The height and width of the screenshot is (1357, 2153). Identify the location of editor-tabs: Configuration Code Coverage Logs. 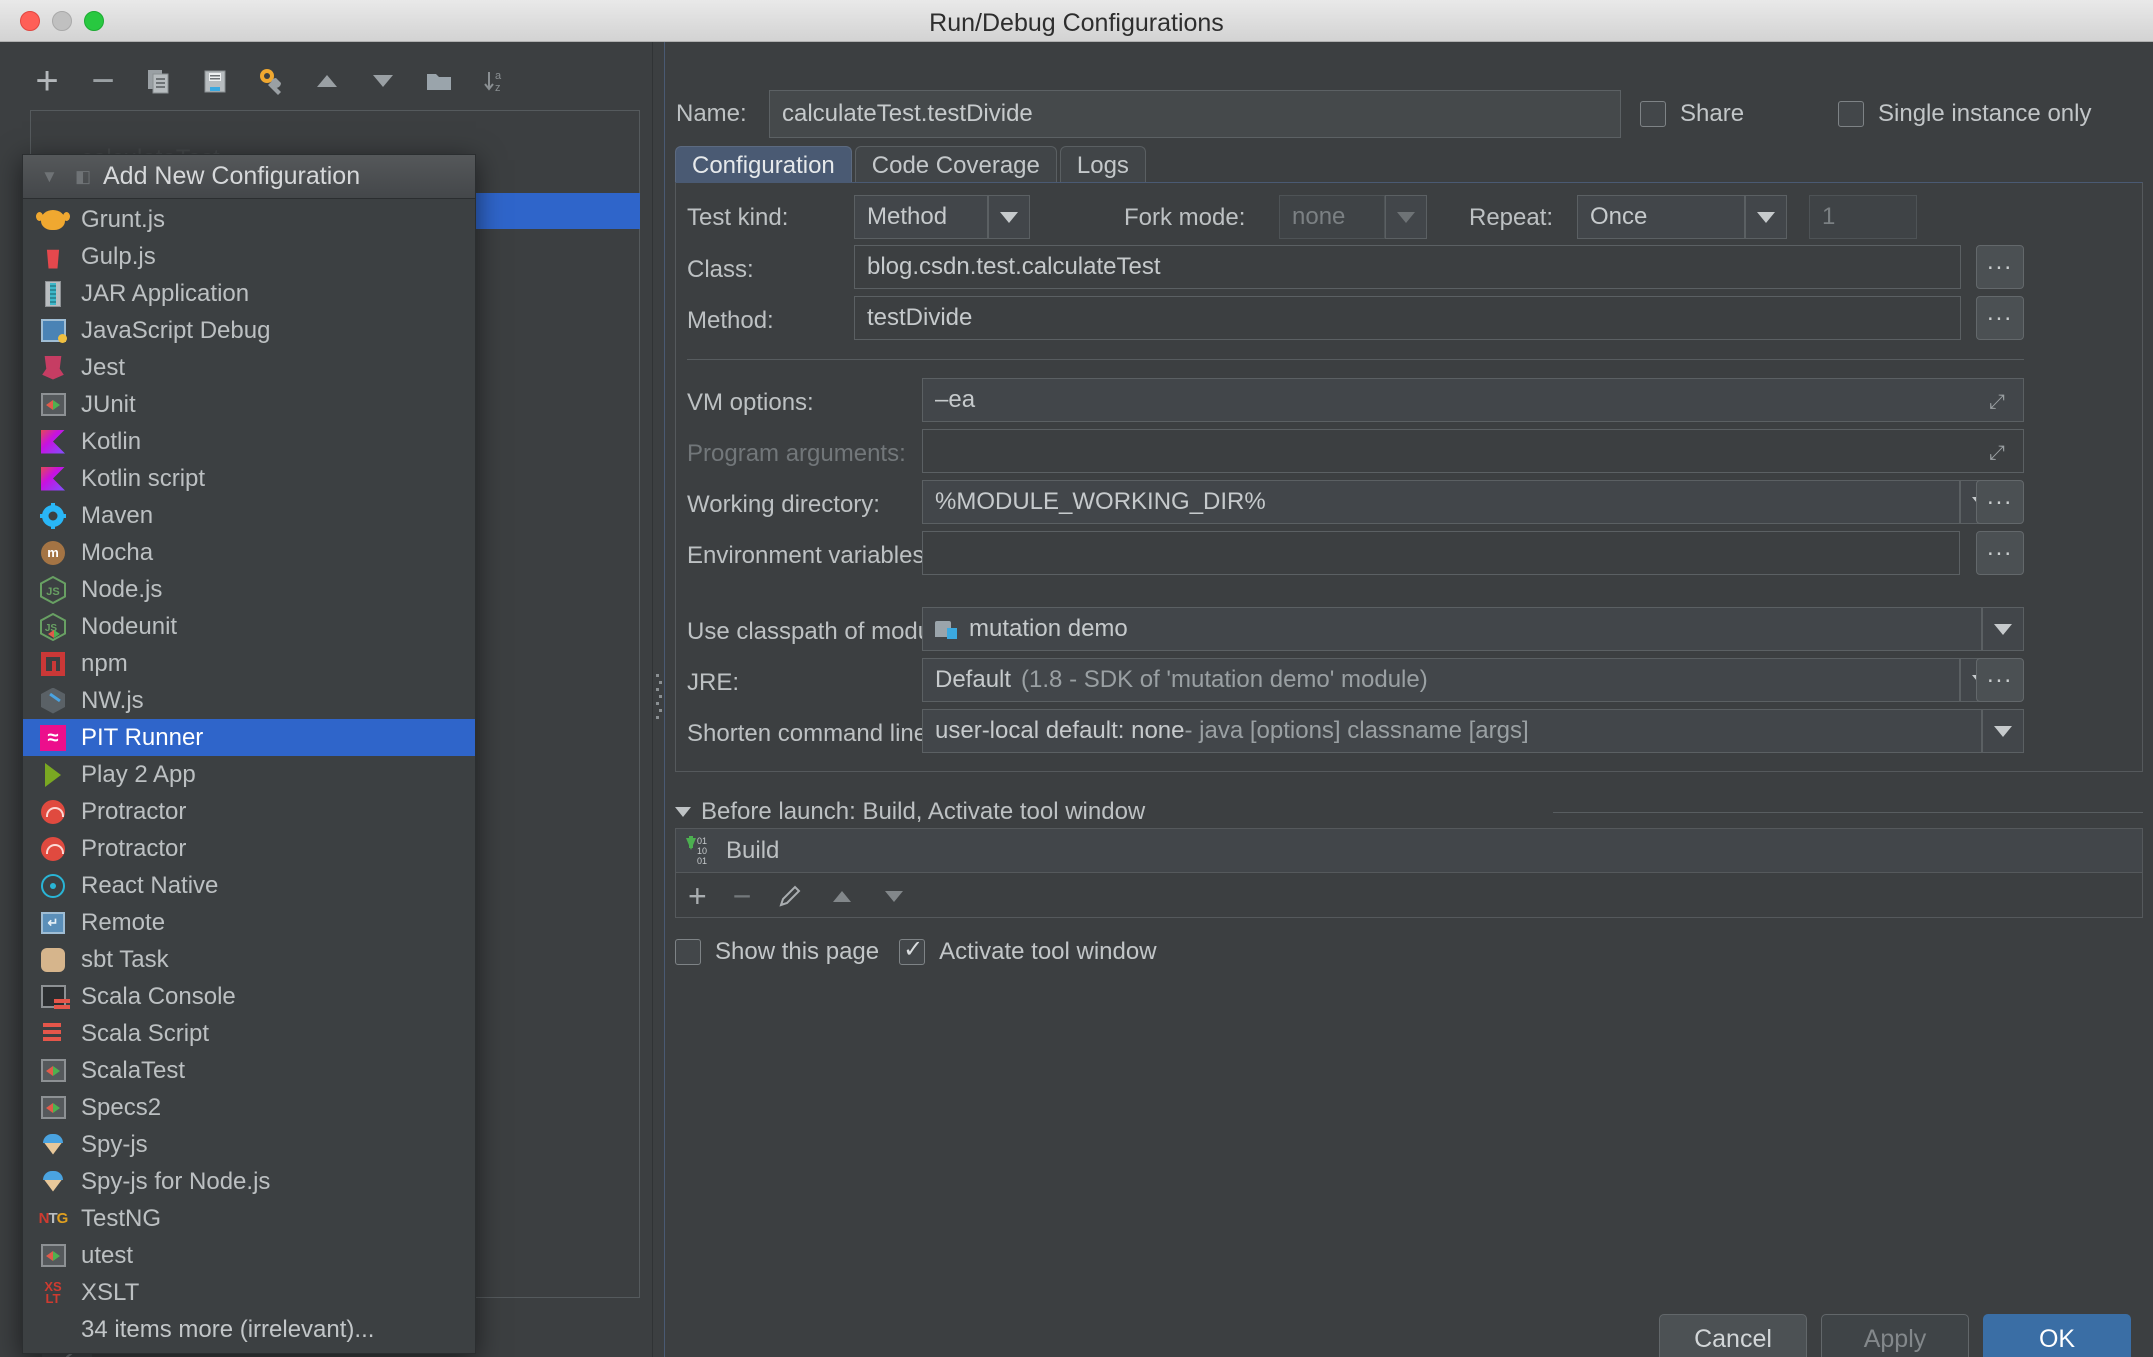
(912, 164).